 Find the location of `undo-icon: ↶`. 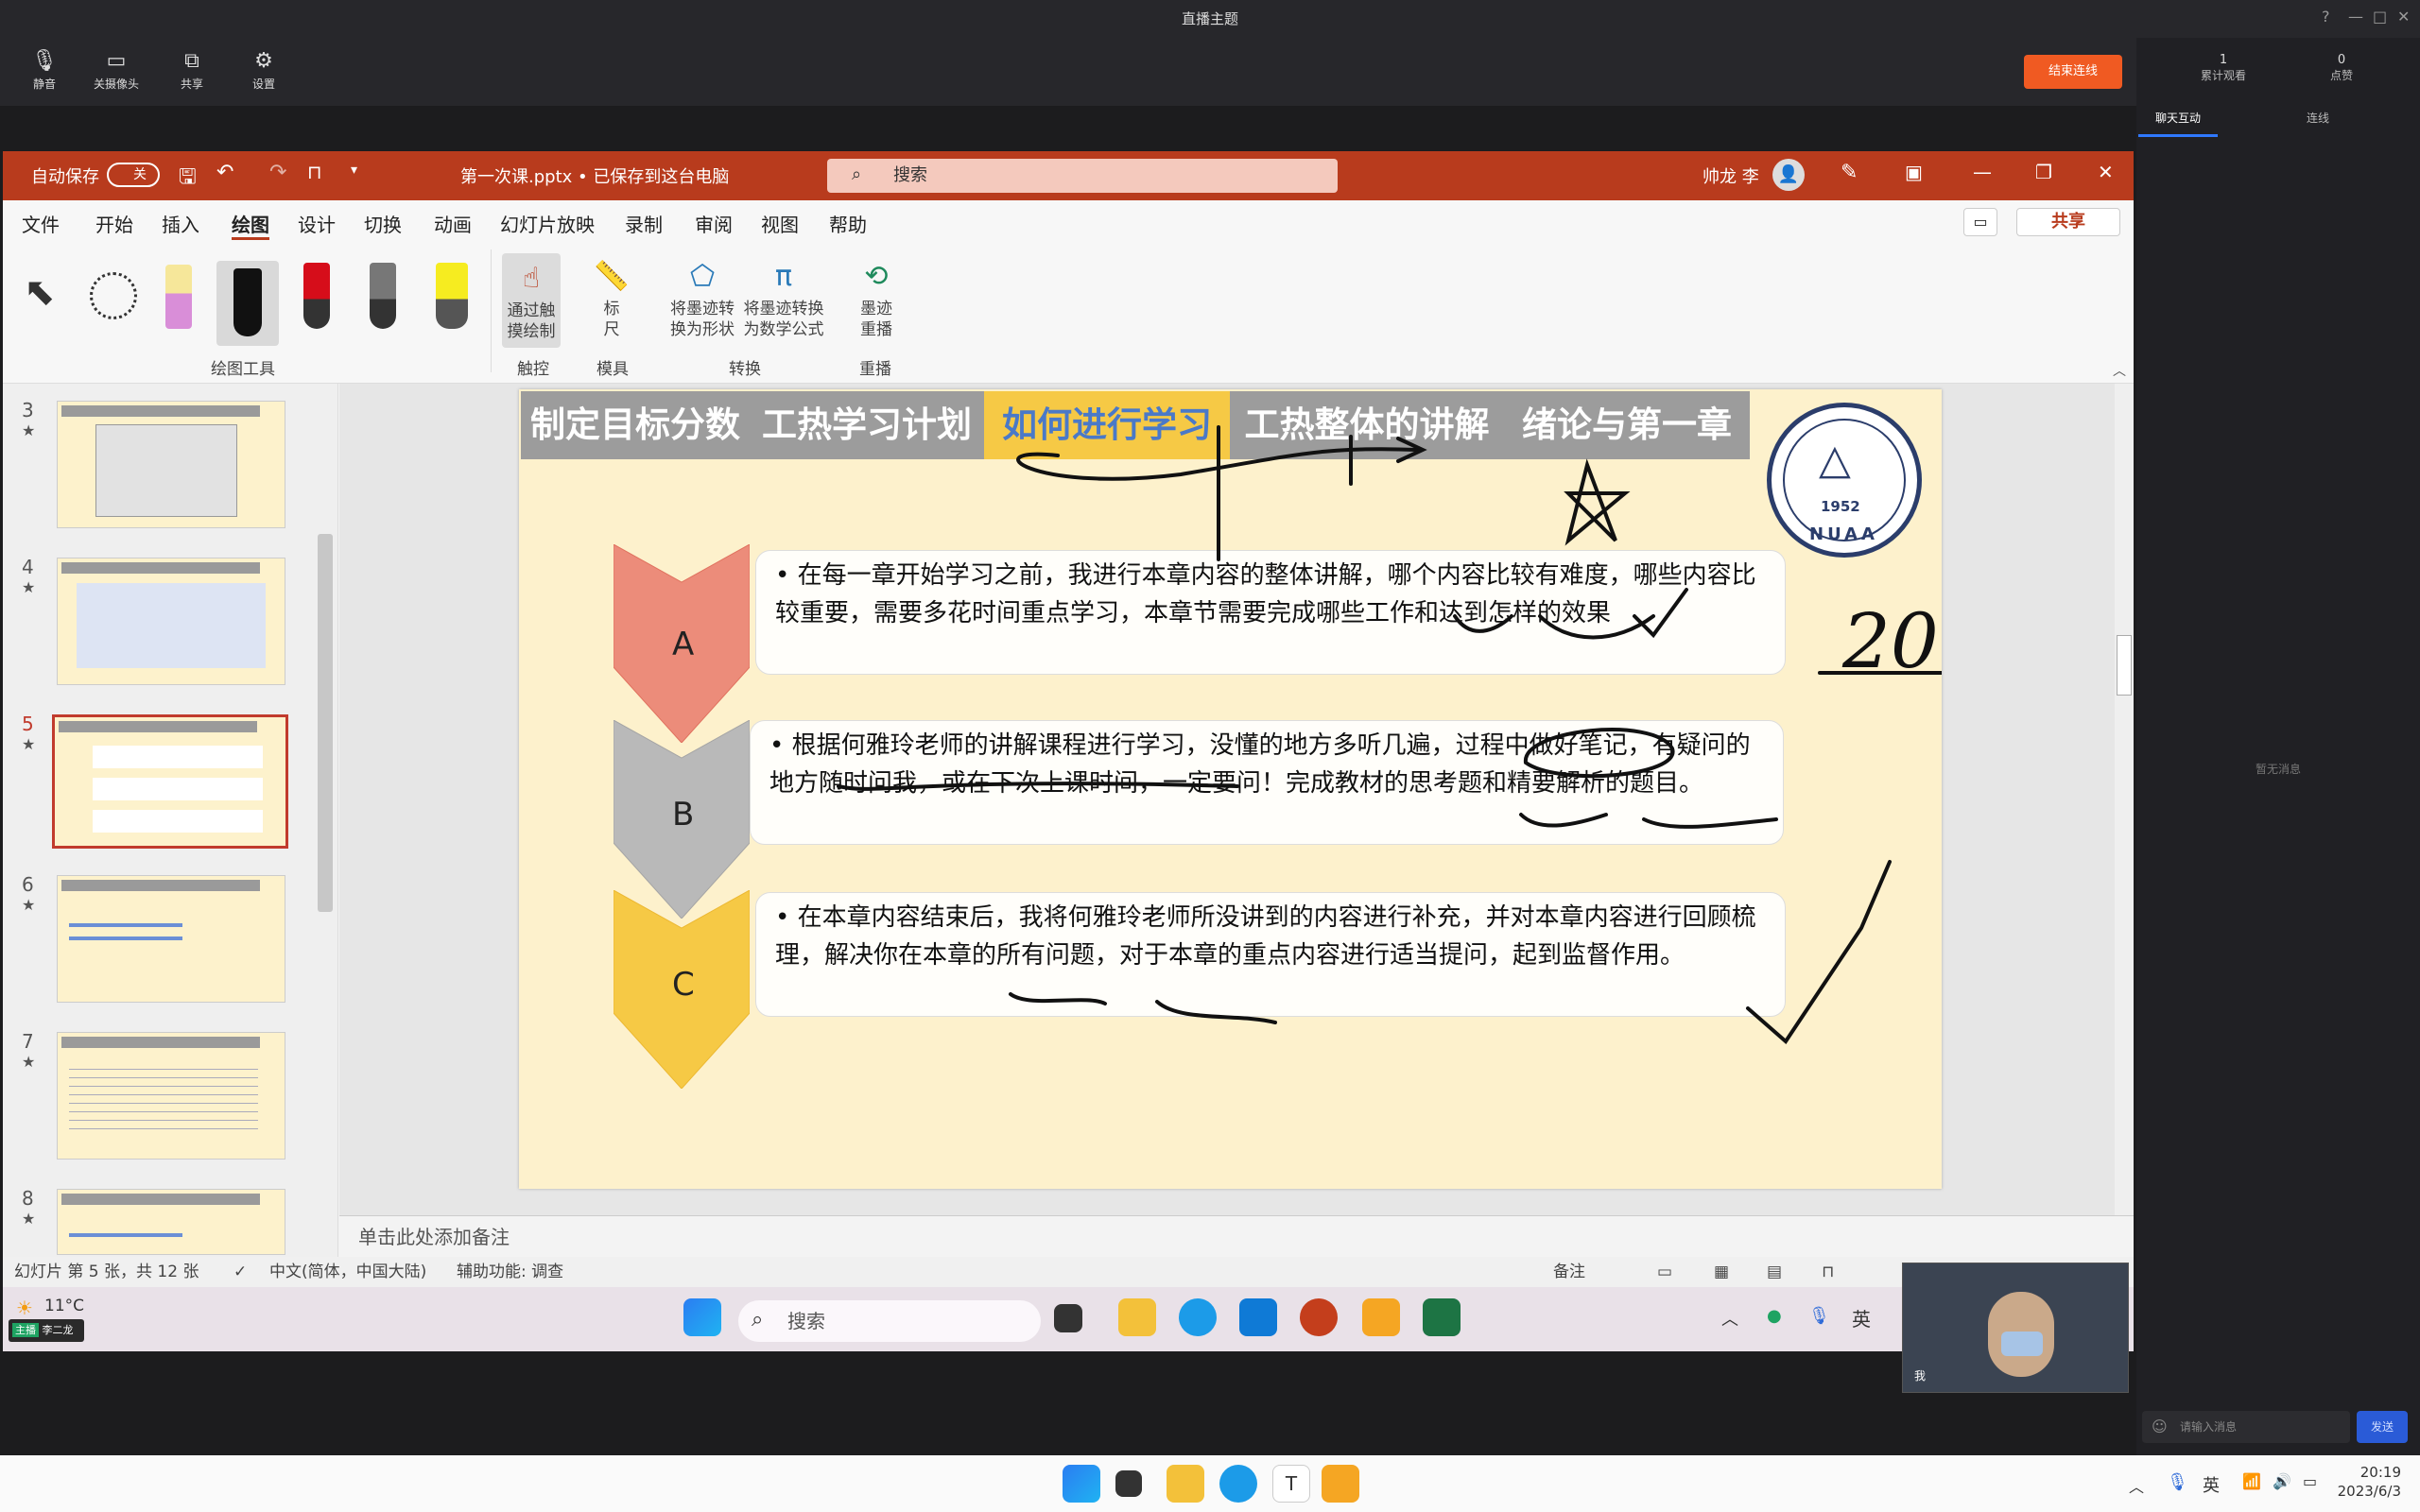

undo-icon: ↶ is located at coordinates (225, 172).